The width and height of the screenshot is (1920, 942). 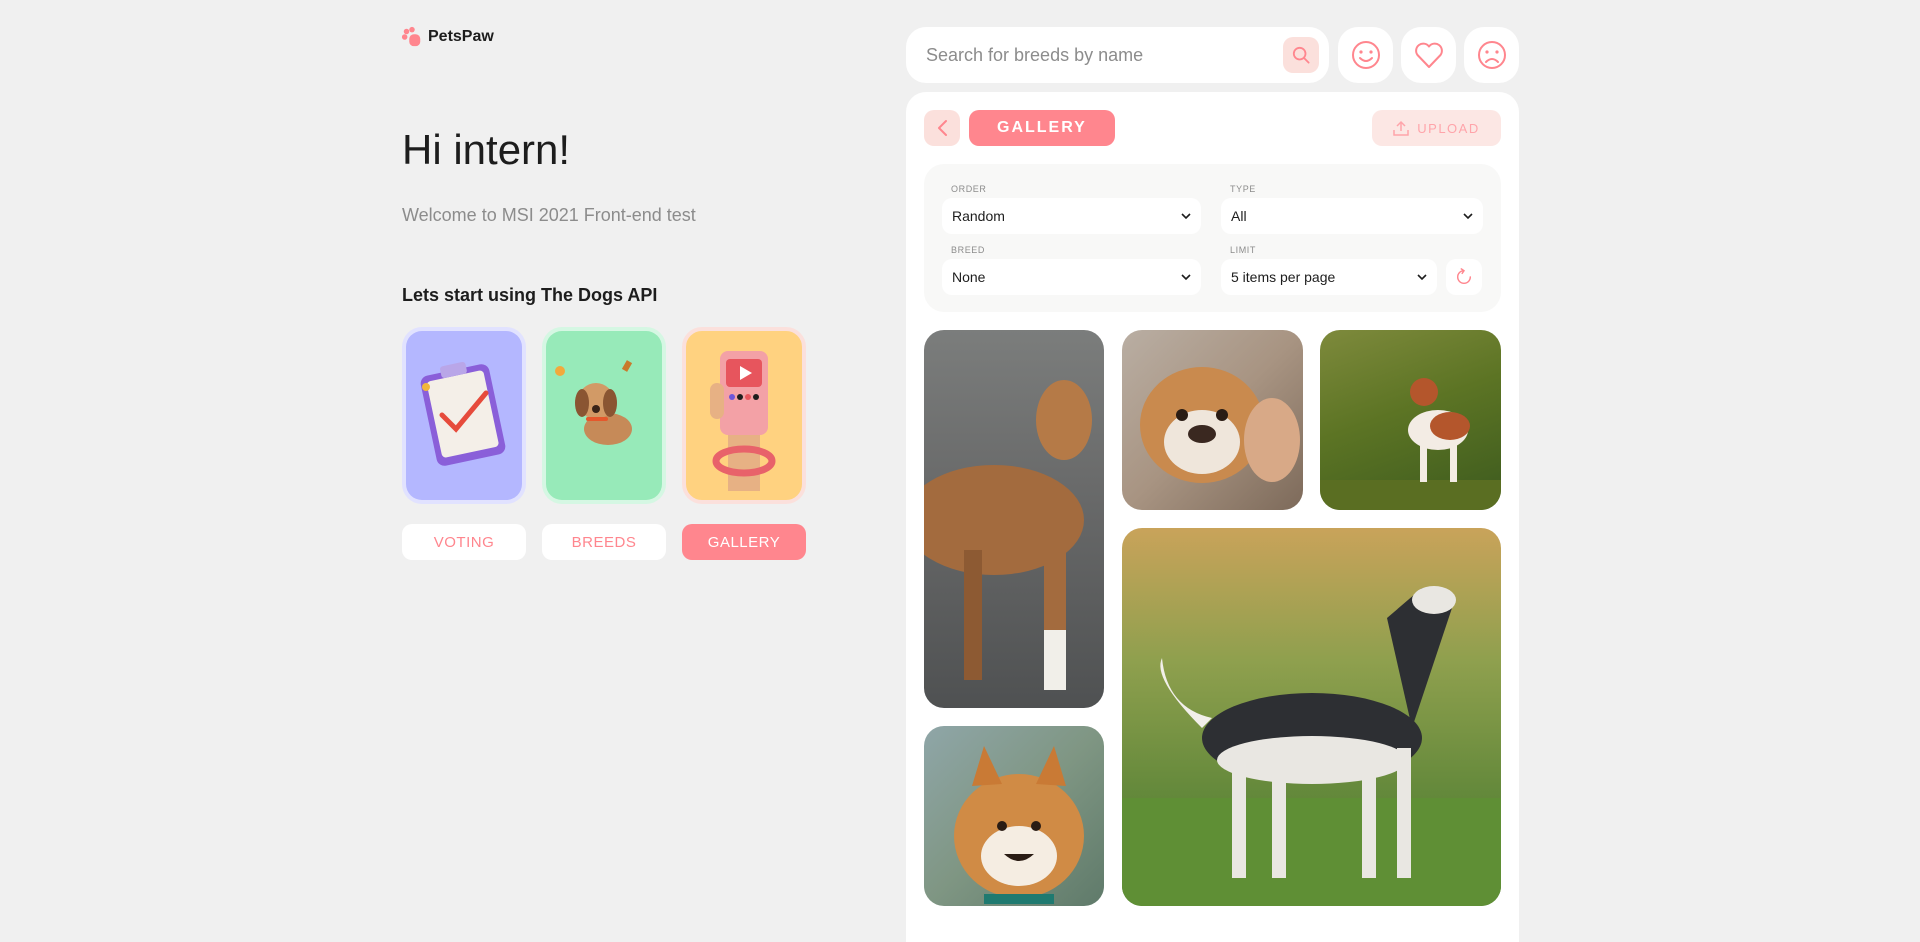 What do you see at coordinates (1401, 128) in the screenshot?
I see `upload-icon` at bounding box center [1401, 128].